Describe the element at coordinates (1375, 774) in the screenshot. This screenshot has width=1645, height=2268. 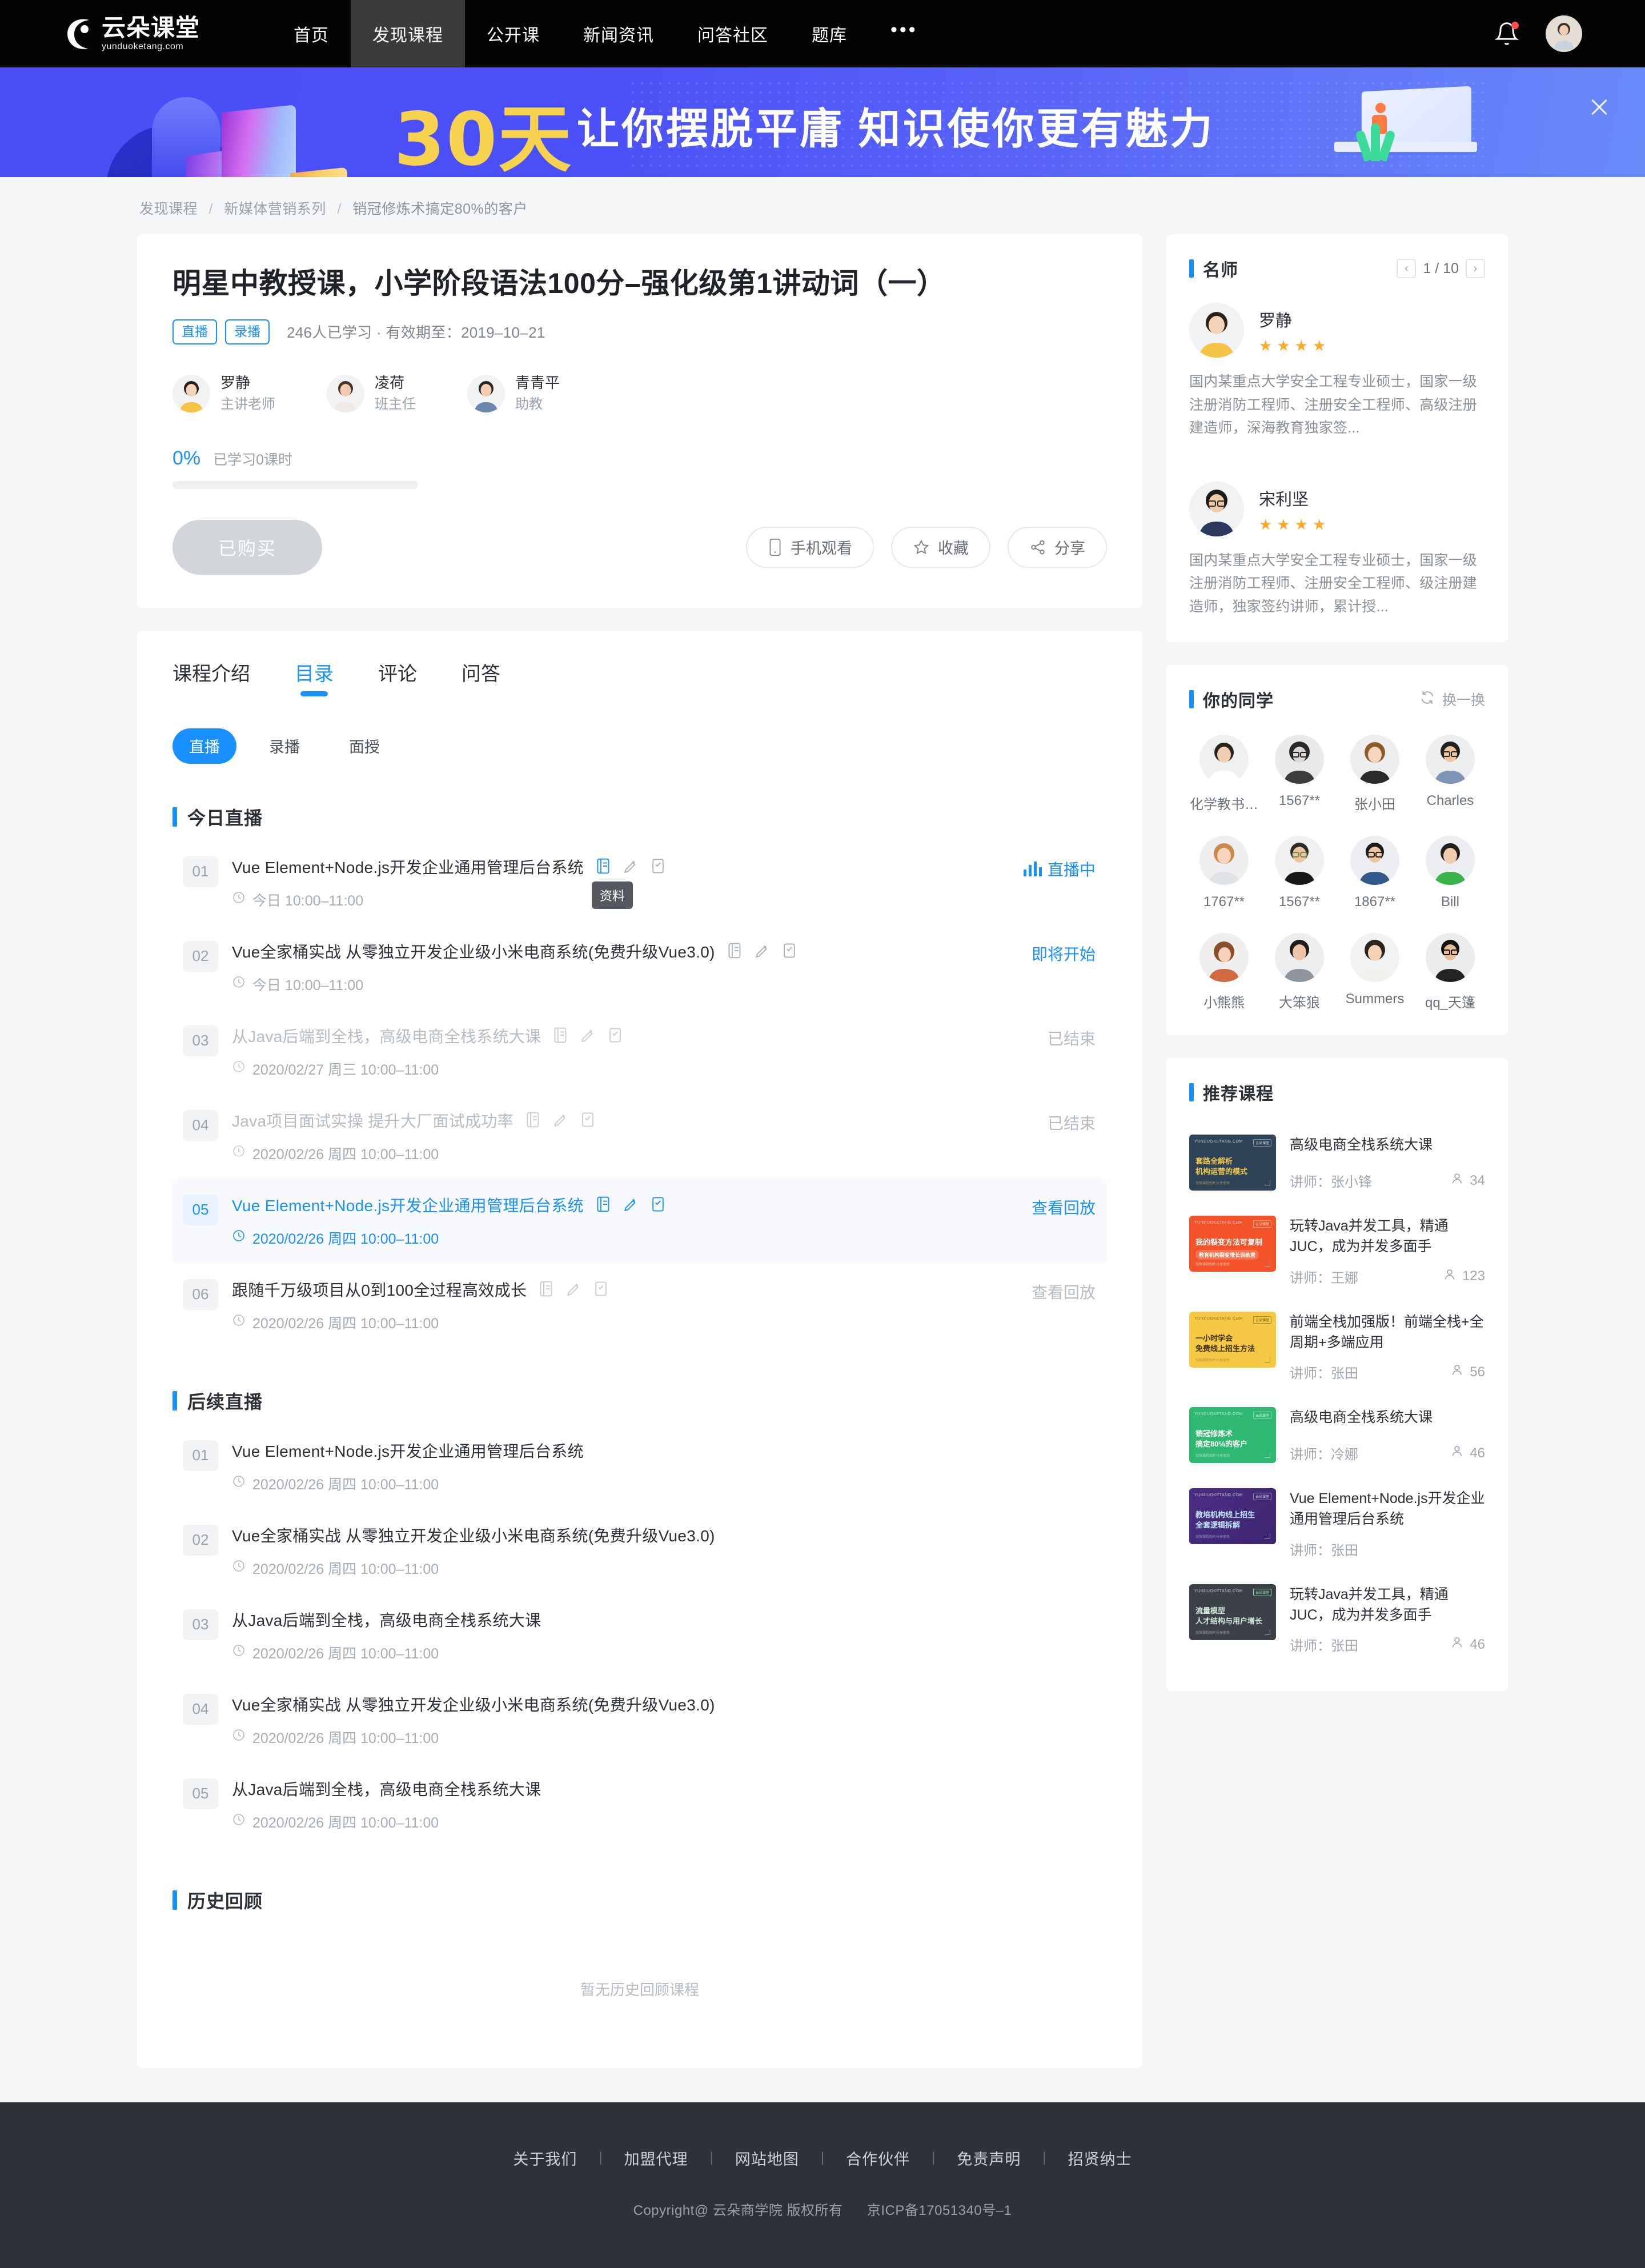
I see `list-item: 张小田` at that location.